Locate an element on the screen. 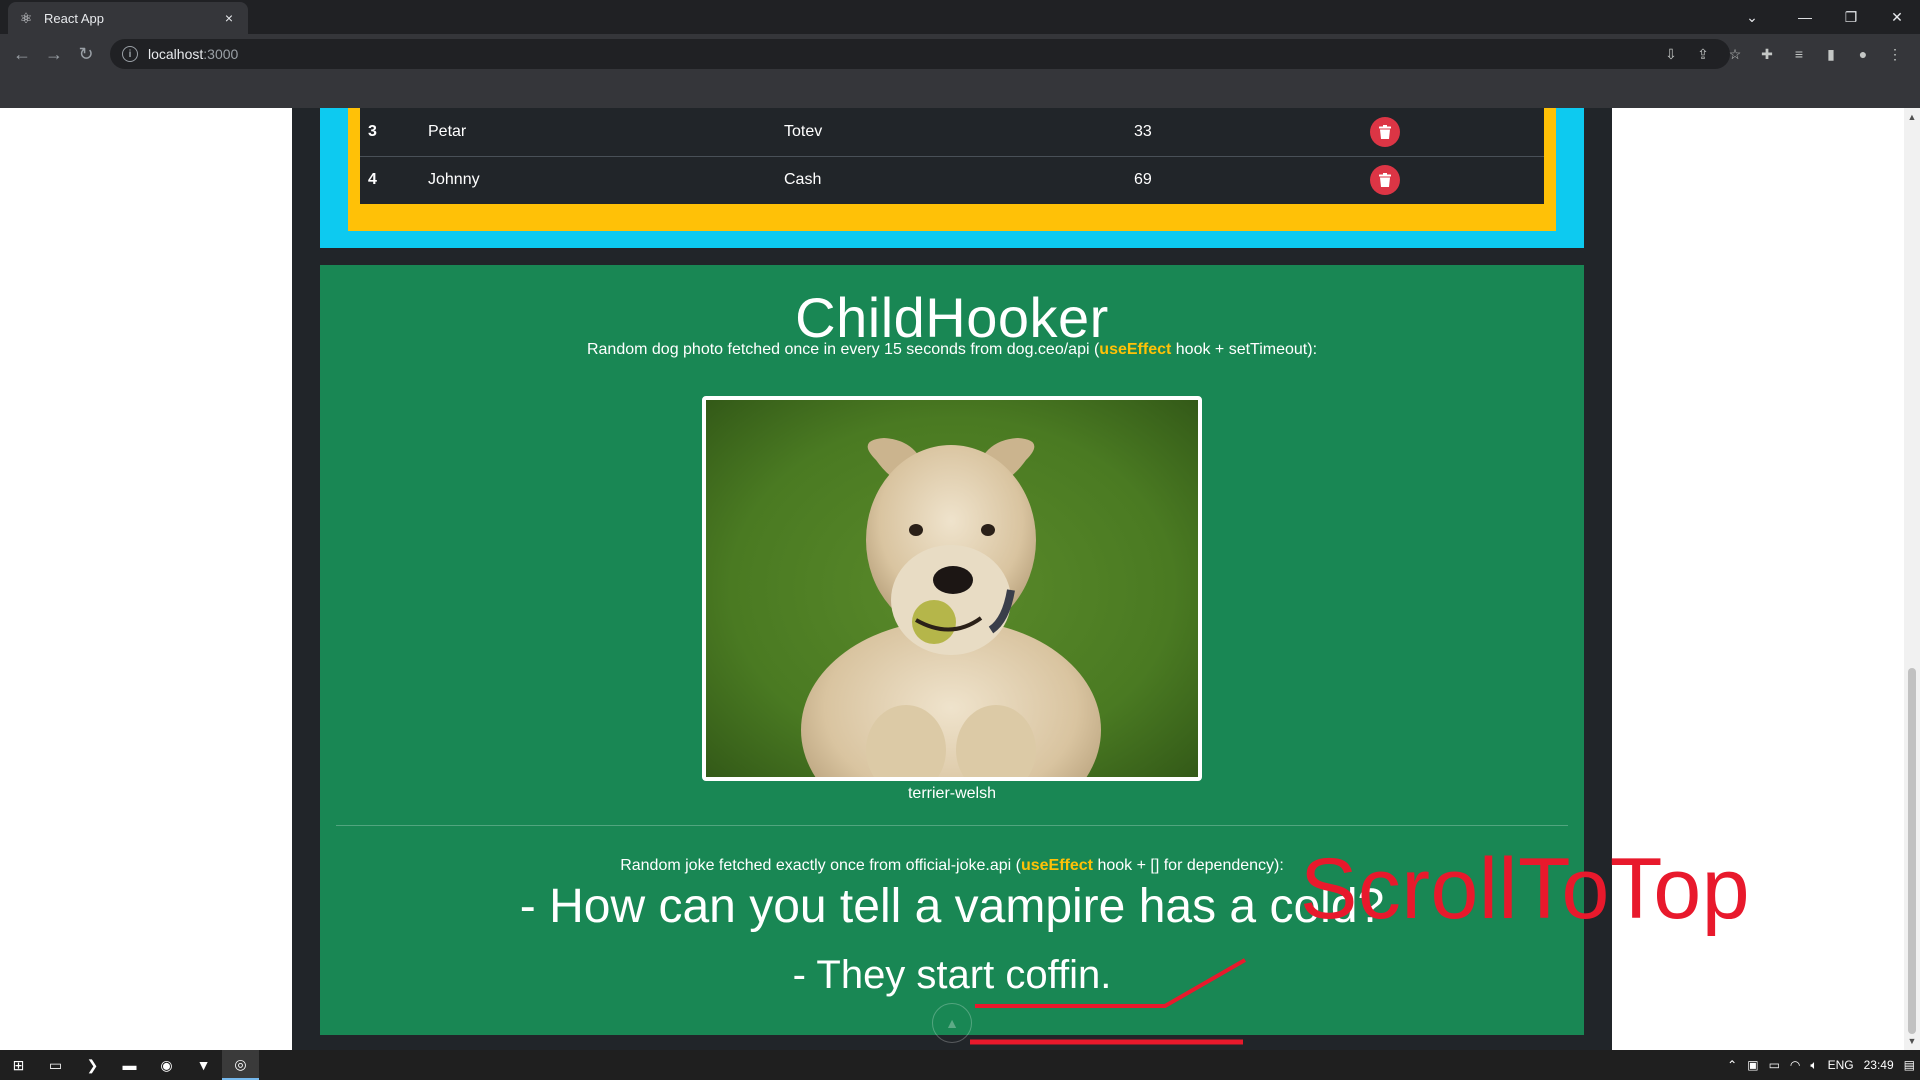 This screenshot has height=1080, width=1920. caret-up-icon: ▲ is located at coordinates (952, 1023).